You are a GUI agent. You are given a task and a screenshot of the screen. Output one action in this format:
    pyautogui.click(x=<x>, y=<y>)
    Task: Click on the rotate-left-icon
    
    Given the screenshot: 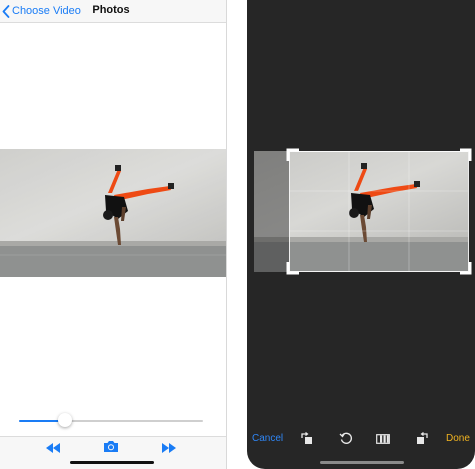 What is the action you would take?
    pyautogui.click(x=306, y=438)
    